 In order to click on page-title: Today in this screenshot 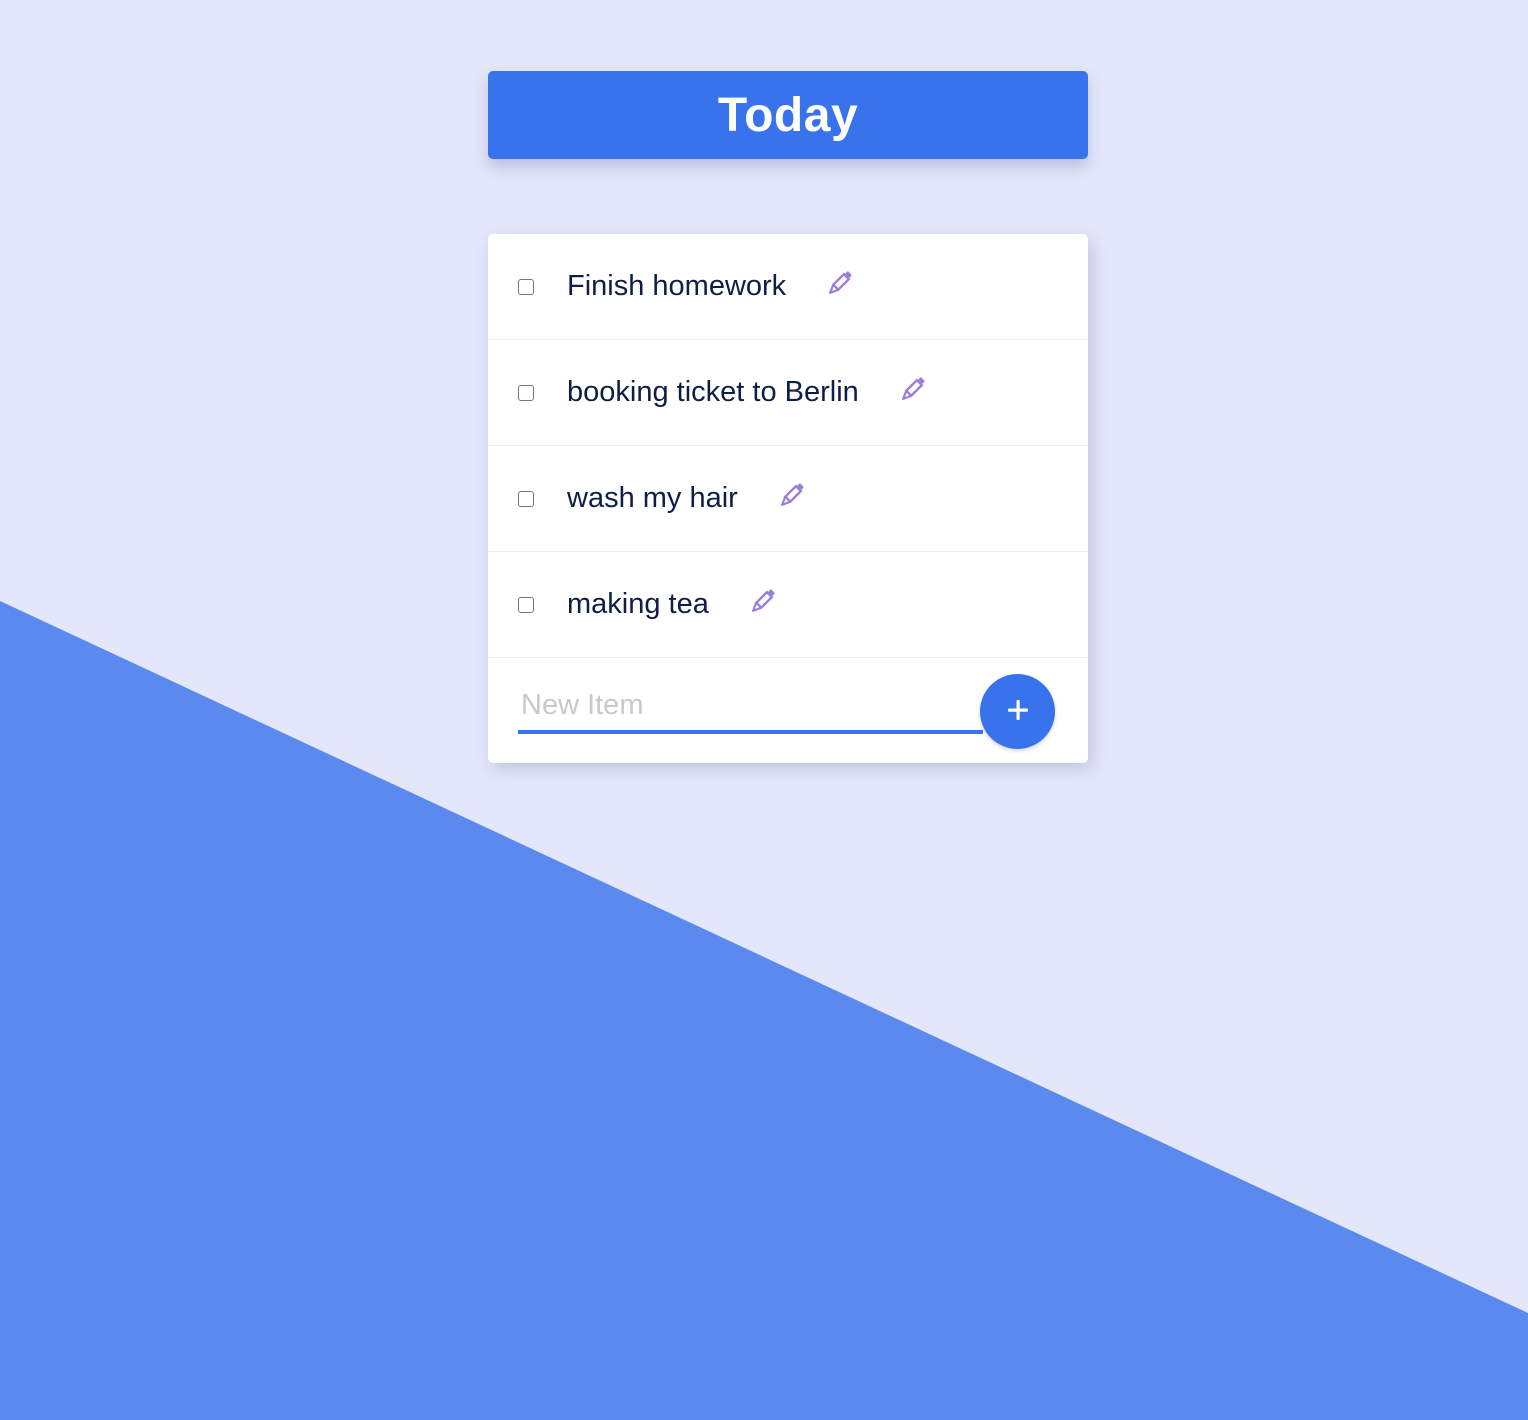, I will do `click(788, 115)`.